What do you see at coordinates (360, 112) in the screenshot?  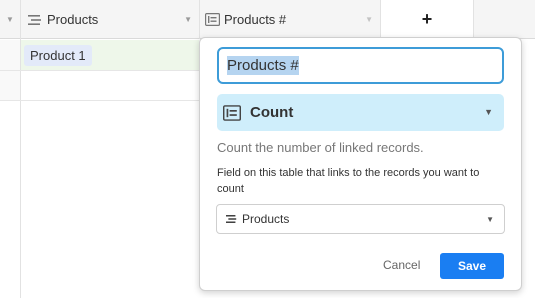 I see `field-type-select: Count ▼` at bounding box center [360, 112].